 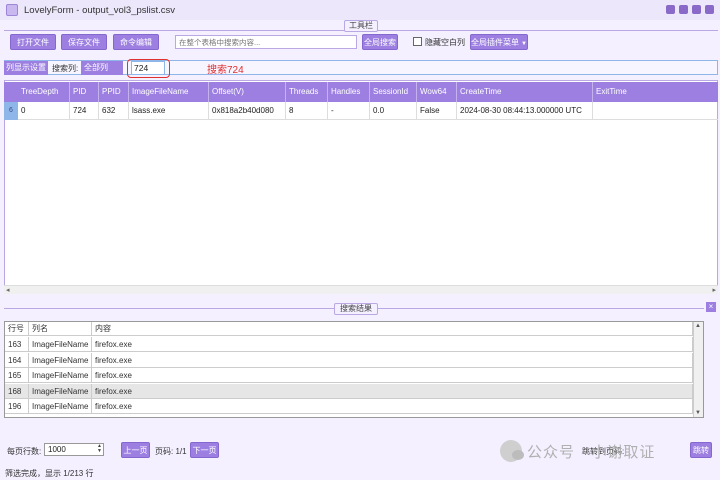 I want to click on next-page-button: 下一页, so click(x=204, y=450).